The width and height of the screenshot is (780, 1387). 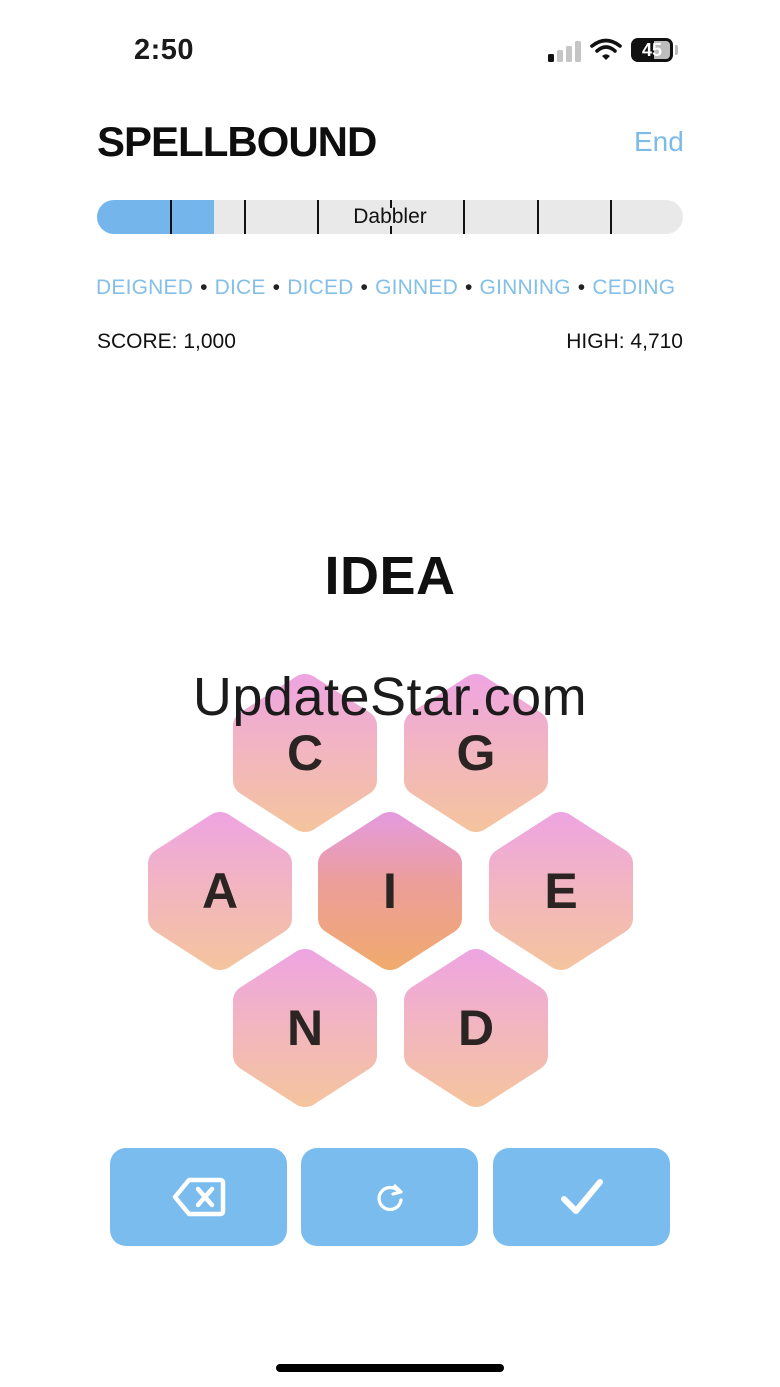 What do you see at coordinates (237, 141) in the screenshot?
I see `app-title: SPELLBOUND` at bounding box center [237, 141].